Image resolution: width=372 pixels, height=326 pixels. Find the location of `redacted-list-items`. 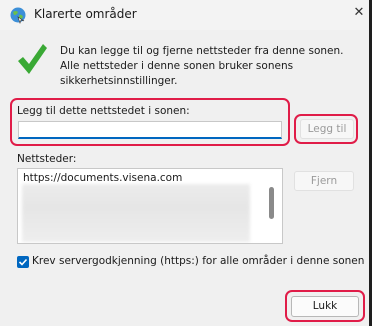

redacted-list-items is located at coordinates (136, 213).